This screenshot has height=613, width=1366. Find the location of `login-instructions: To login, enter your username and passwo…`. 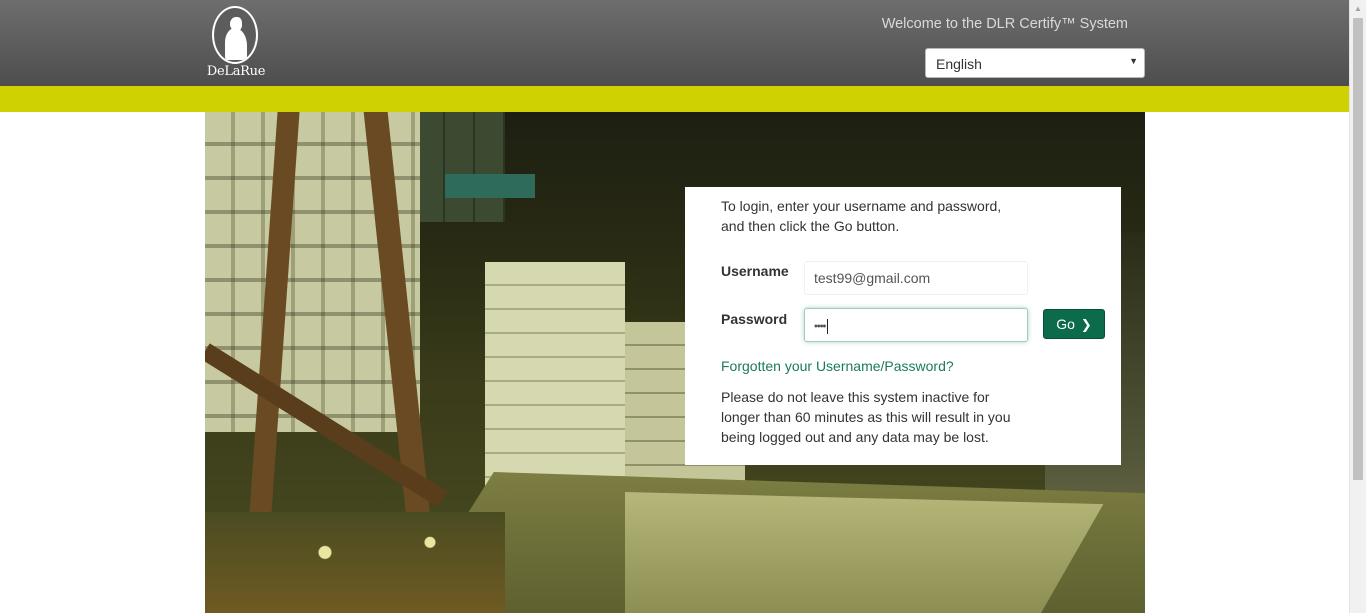

login-instructions: To login, enter your username and passwo… is located at coordinates (861, 216).